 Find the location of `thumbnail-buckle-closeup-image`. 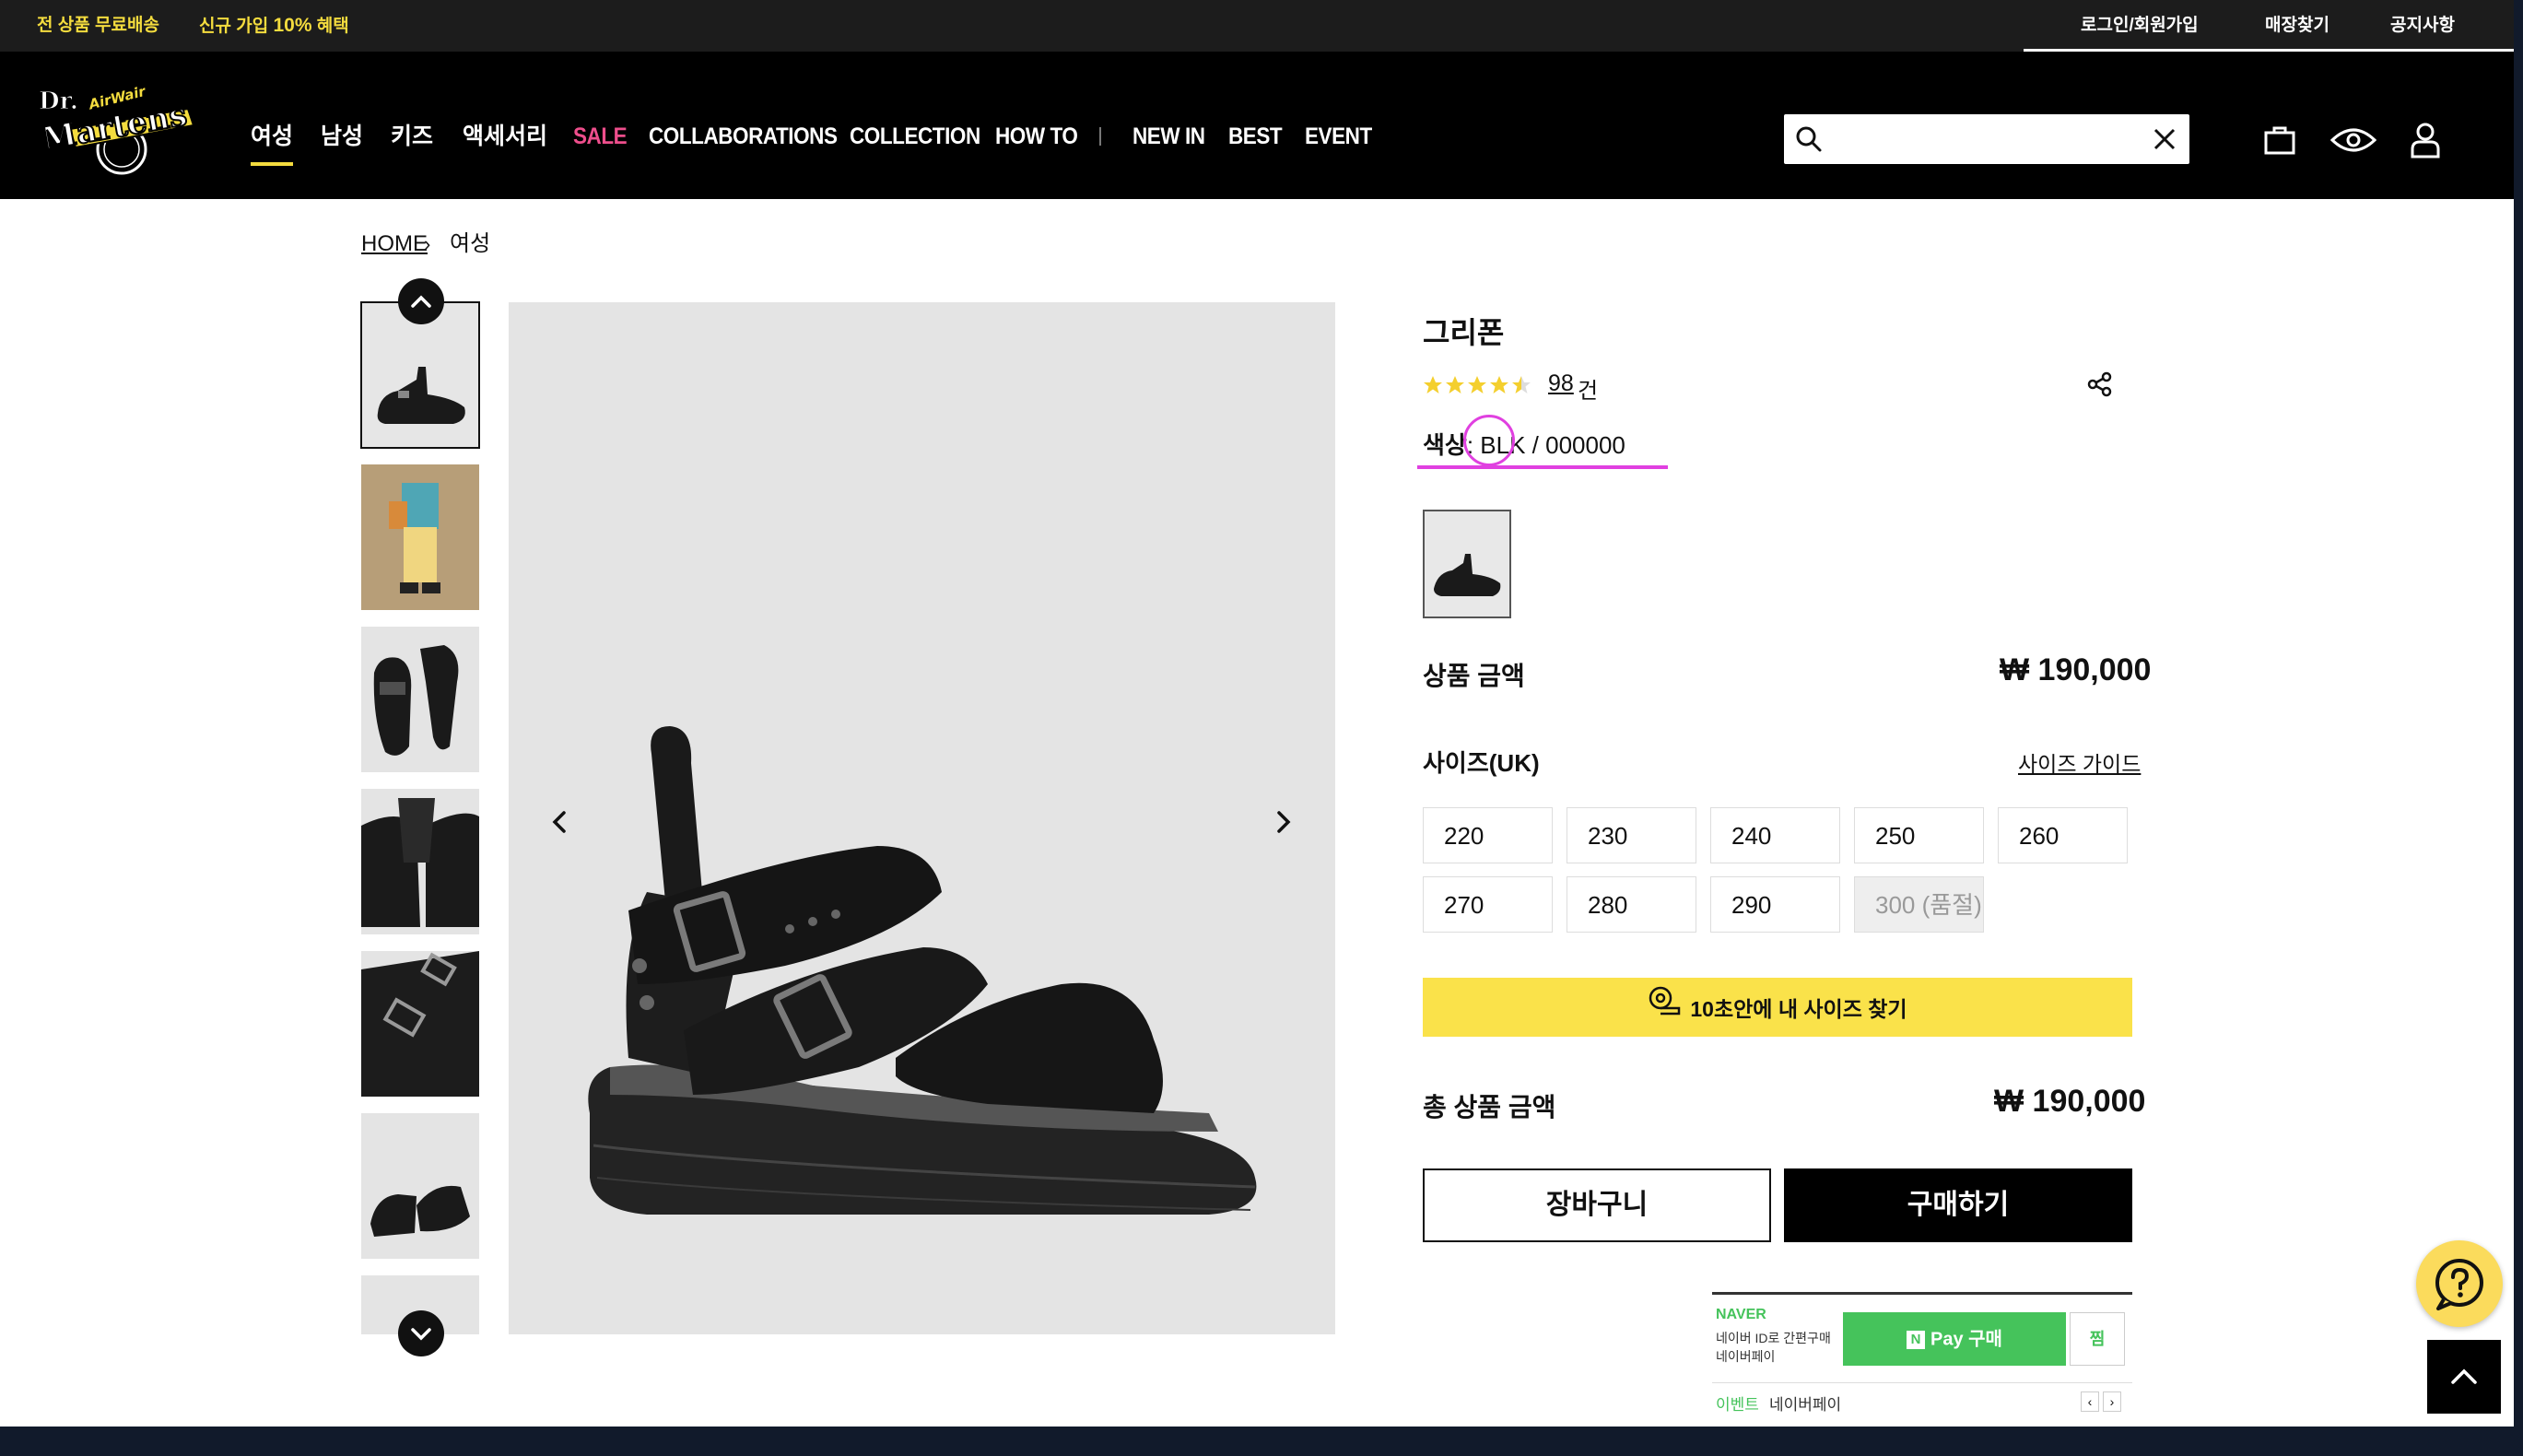

thumbnail-buckle-closeup-image is located at coordinates (420, 1024).